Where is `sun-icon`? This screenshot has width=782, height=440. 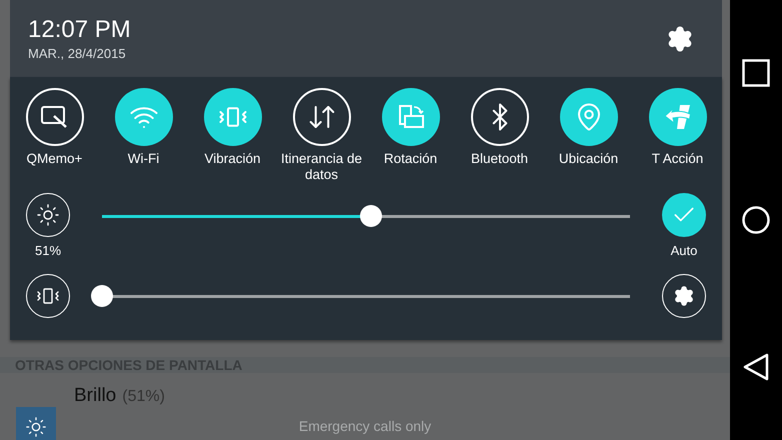 sun-icon is located at coordinates (48, 215).